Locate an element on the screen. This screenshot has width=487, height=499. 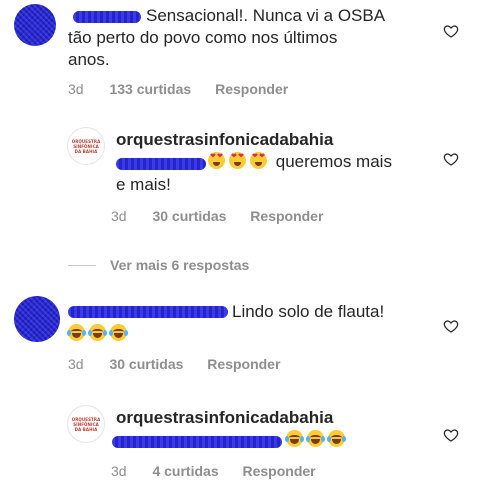
reply-2-mention-redacted is located at coordinates (197, 442).